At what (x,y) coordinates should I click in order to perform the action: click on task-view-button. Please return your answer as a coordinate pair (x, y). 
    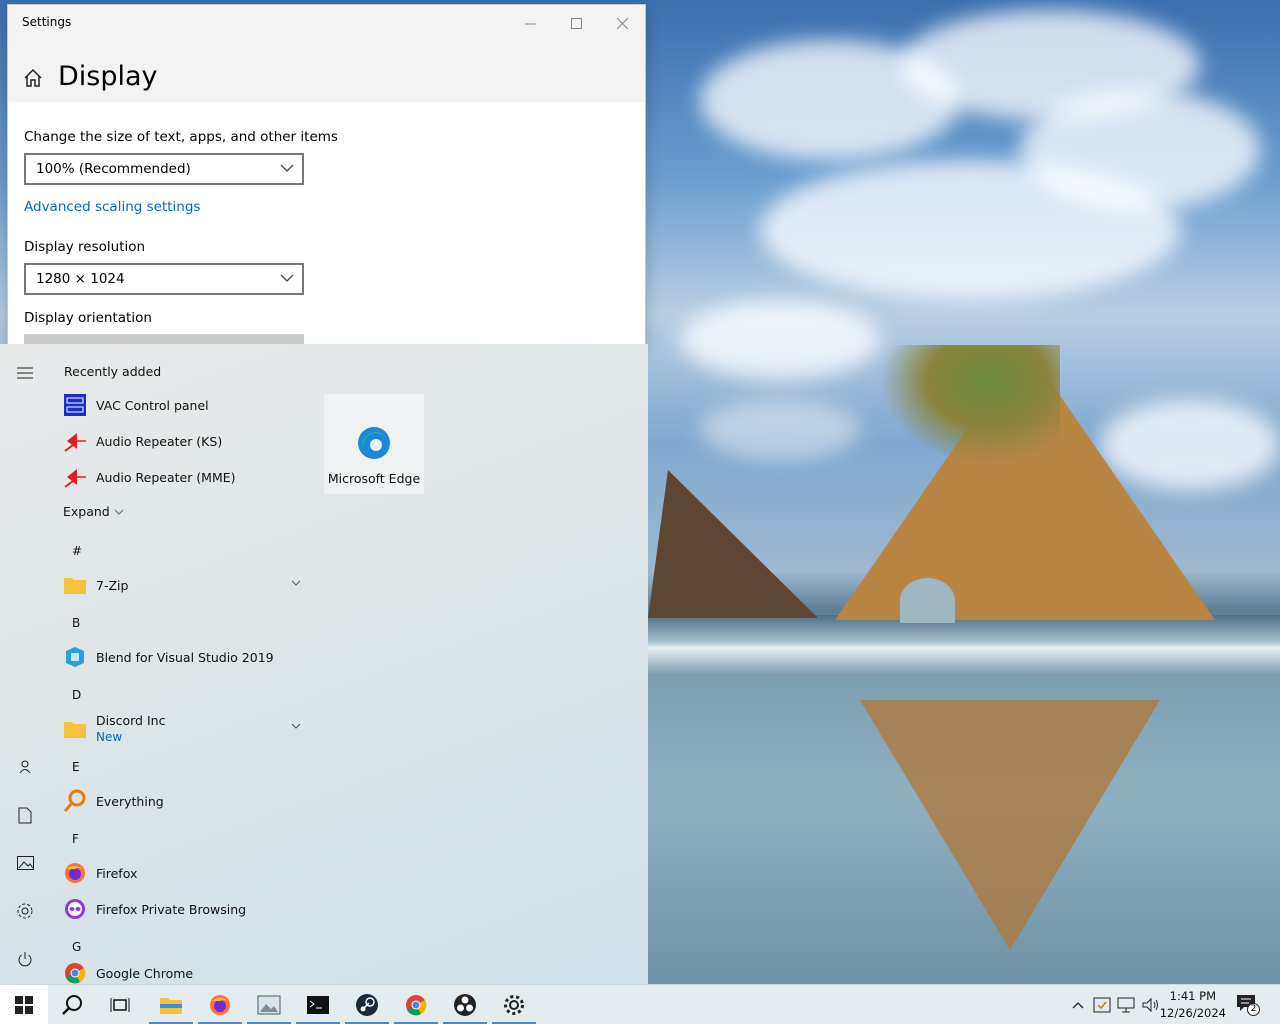
    Looking at the image, I should click on (120, 1004).